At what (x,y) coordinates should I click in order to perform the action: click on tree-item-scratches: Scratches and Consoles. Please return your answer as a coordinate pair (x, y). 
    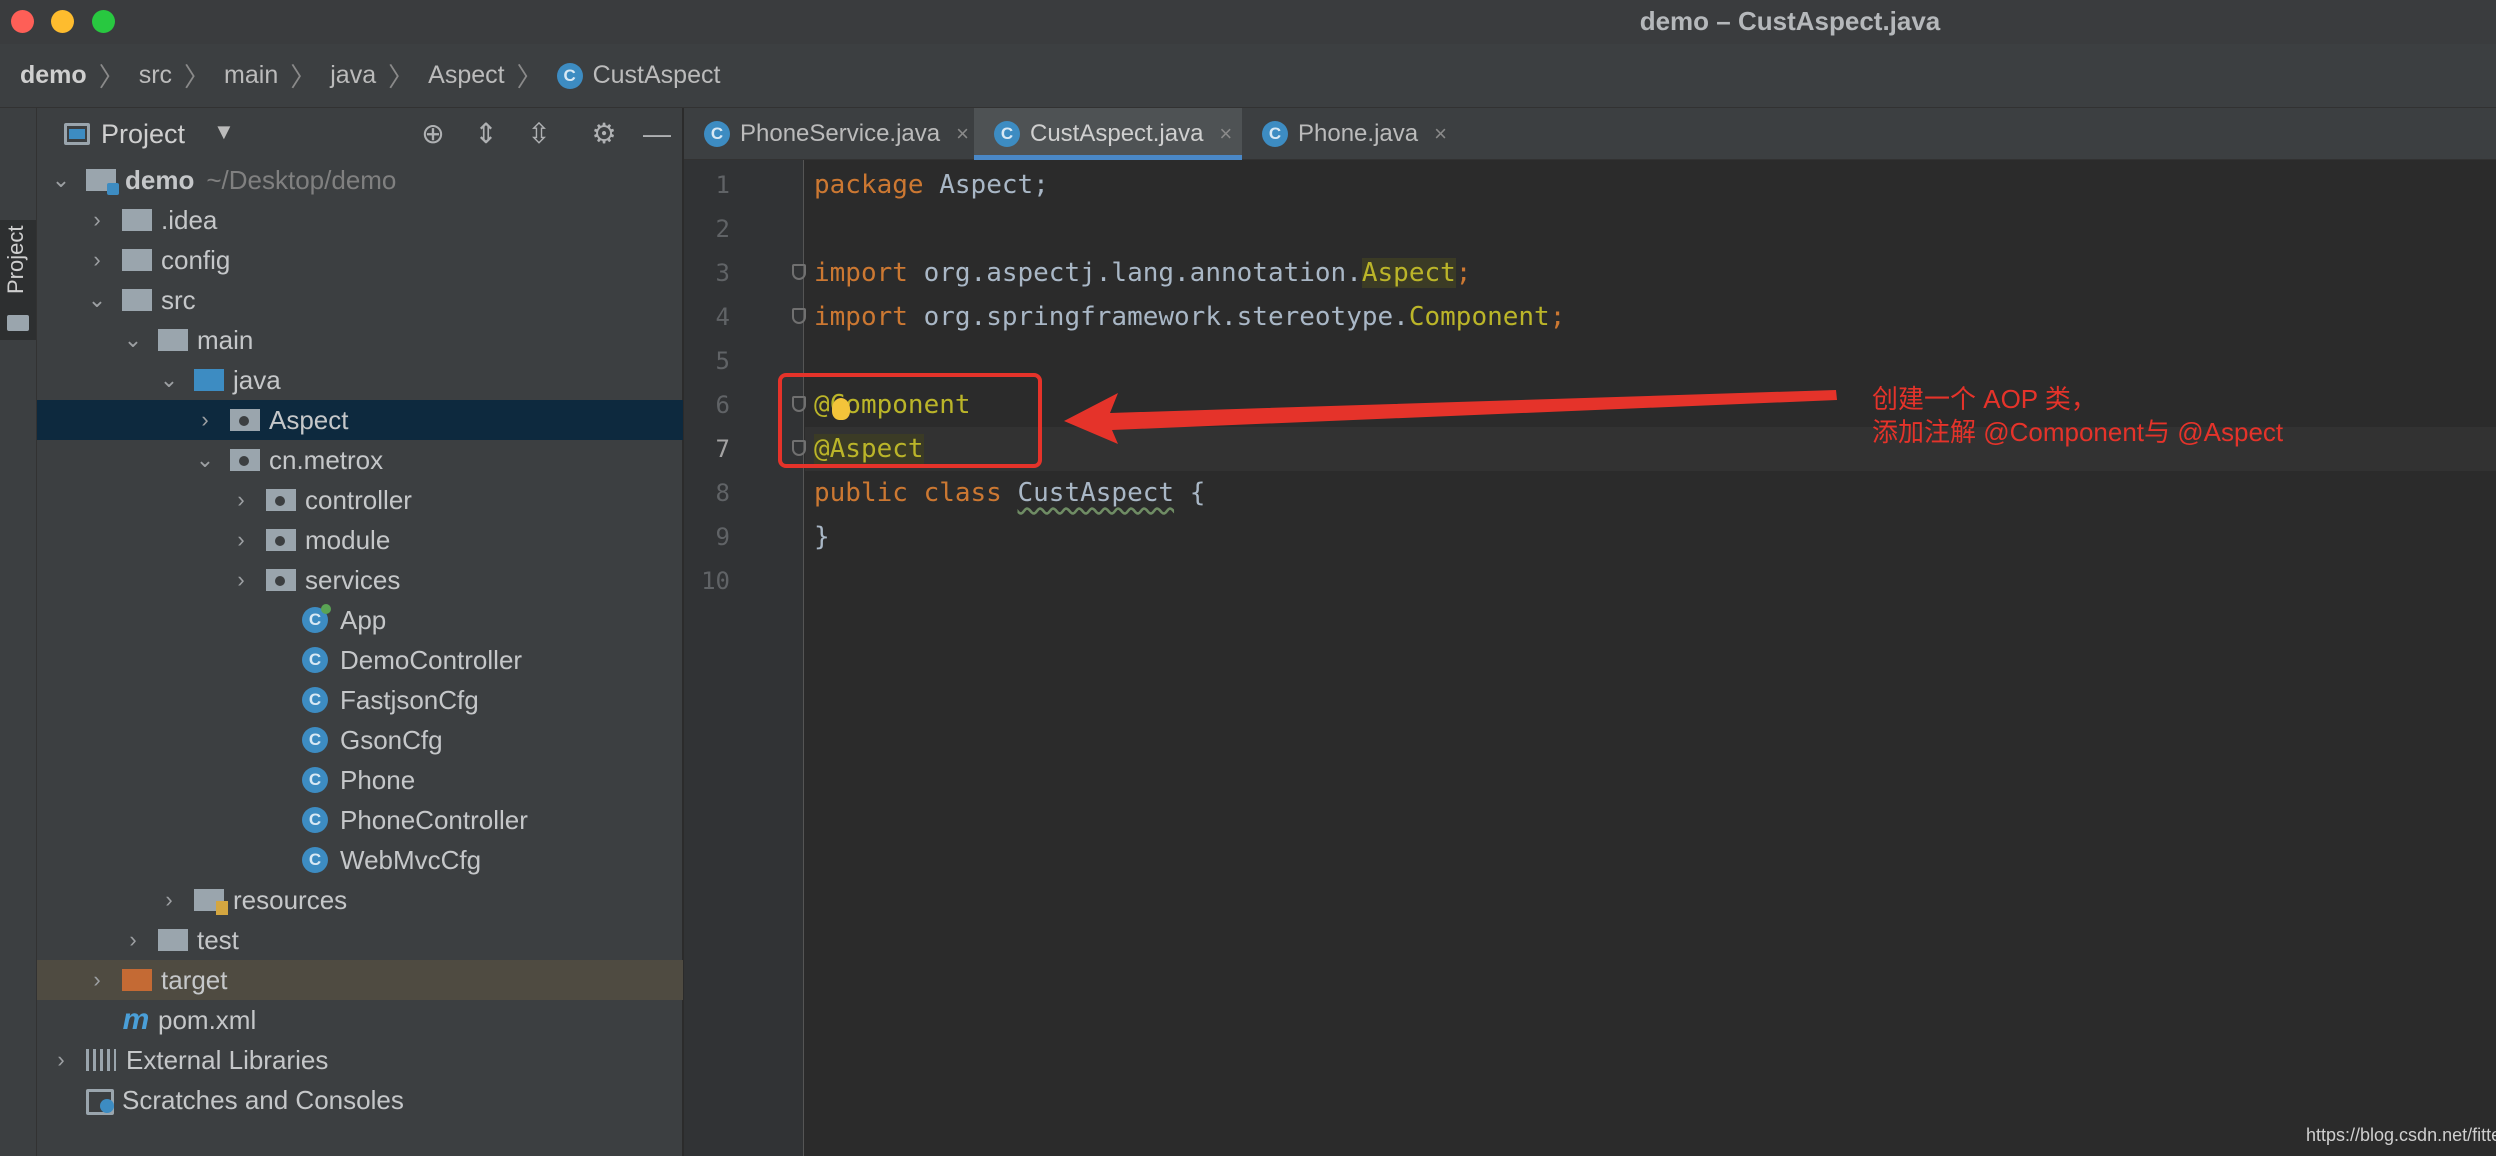
    Looking at the image, I should click on (360, 1100).